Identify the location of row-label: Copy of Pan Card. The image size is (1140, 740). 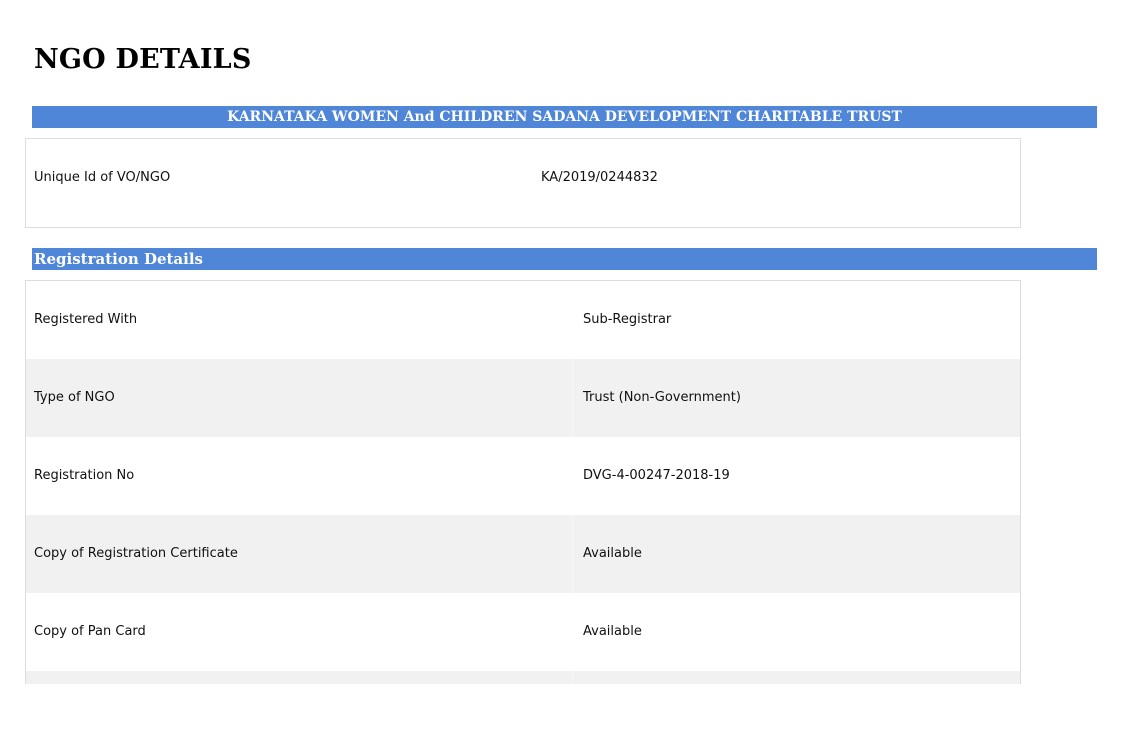
(90, 631).